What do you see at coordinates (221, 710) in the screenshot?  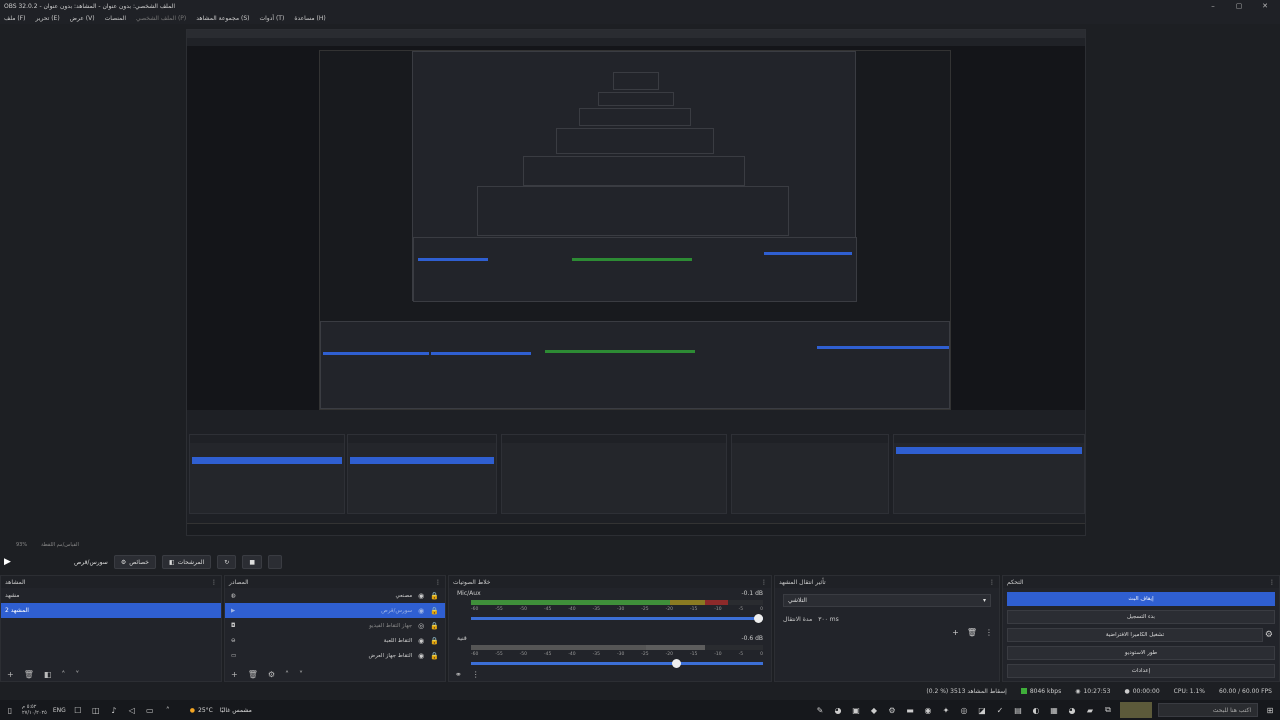 I see `weather-widget: ● 25°C مشمس غالبًا` at bounding box center [221, 710].